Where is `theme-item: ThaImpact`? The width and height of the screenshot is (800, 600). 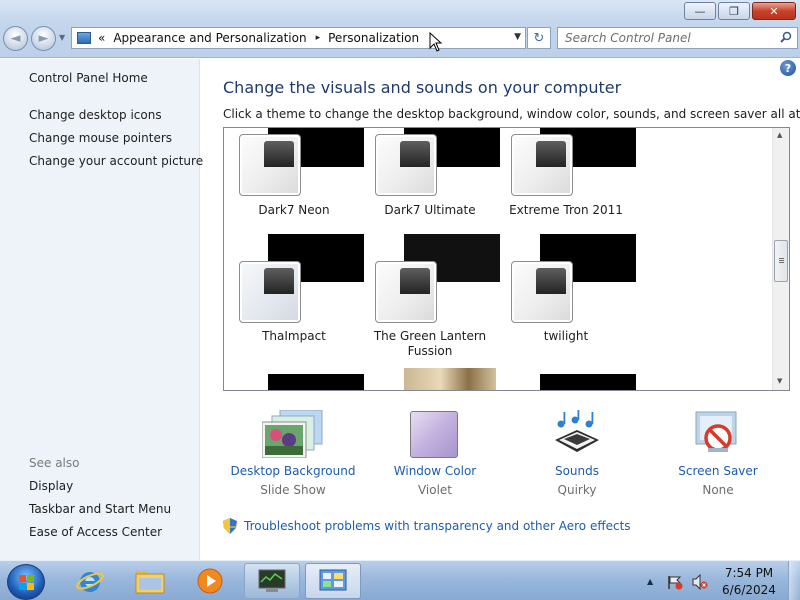
theme-item: ThaImpact is located at coordinates (294, 298).